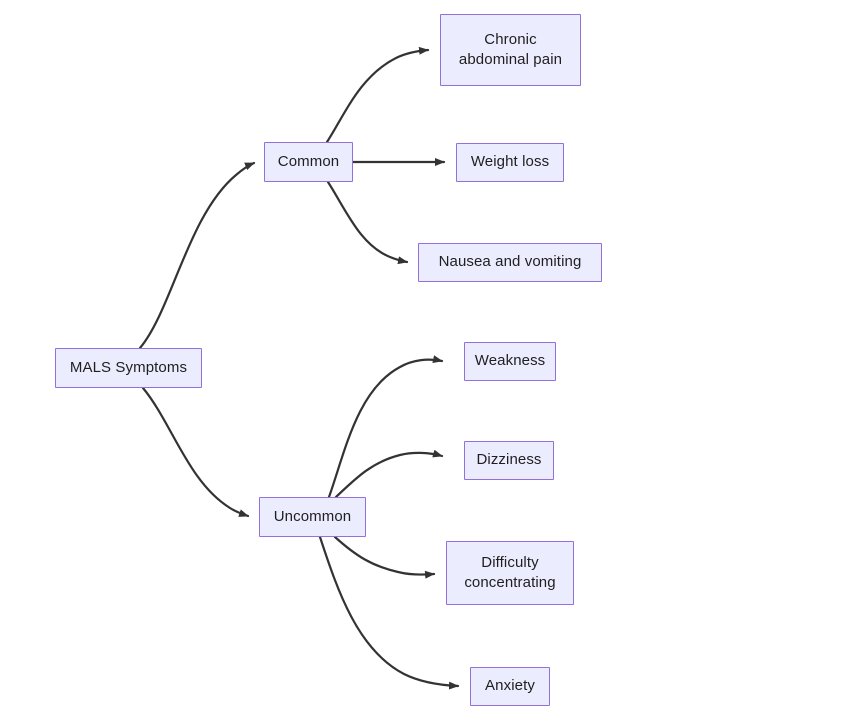 This screenshot has width=860, height=714. I want to click on node-common: Common, so click(308, 162).